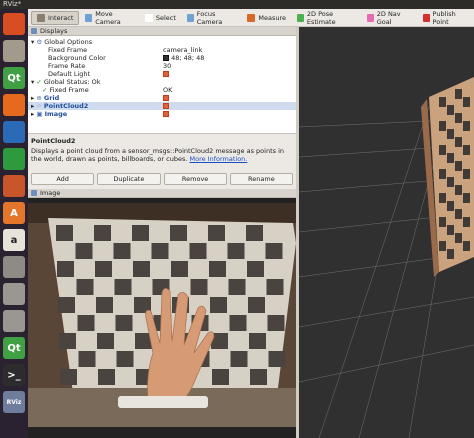 This screenshot has height=438, width=474. I want to click on tree-row-default-light: Default Light, so click(69, 74).